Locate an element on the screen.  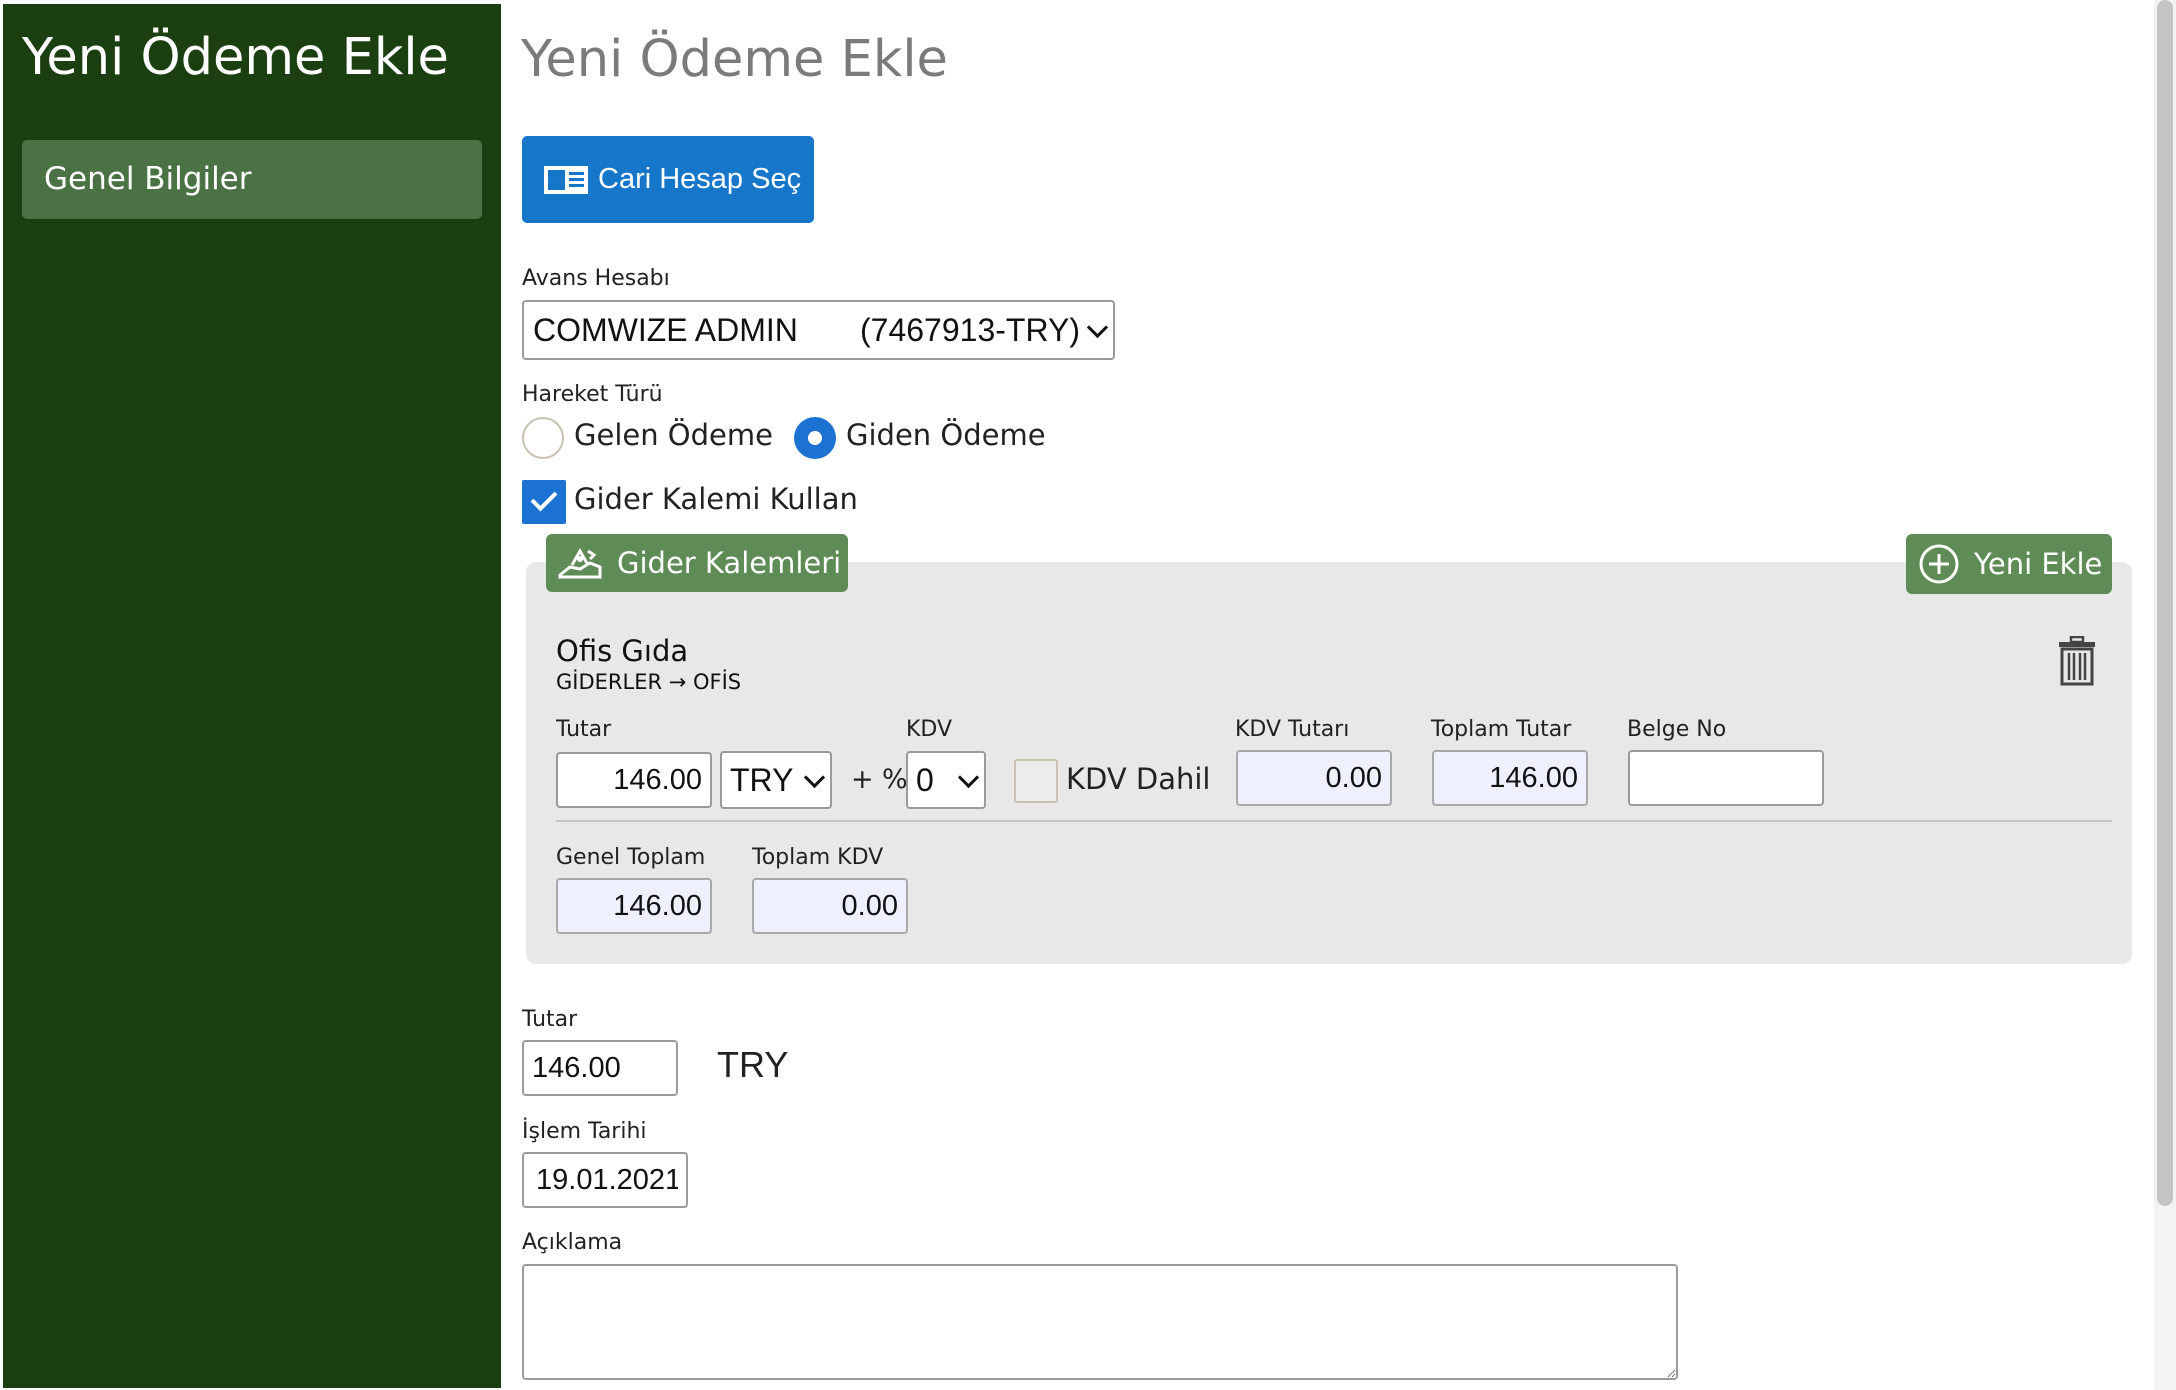
islem-tarihi-label: İşlem Tarihi is located at coordinates (584, 1131).